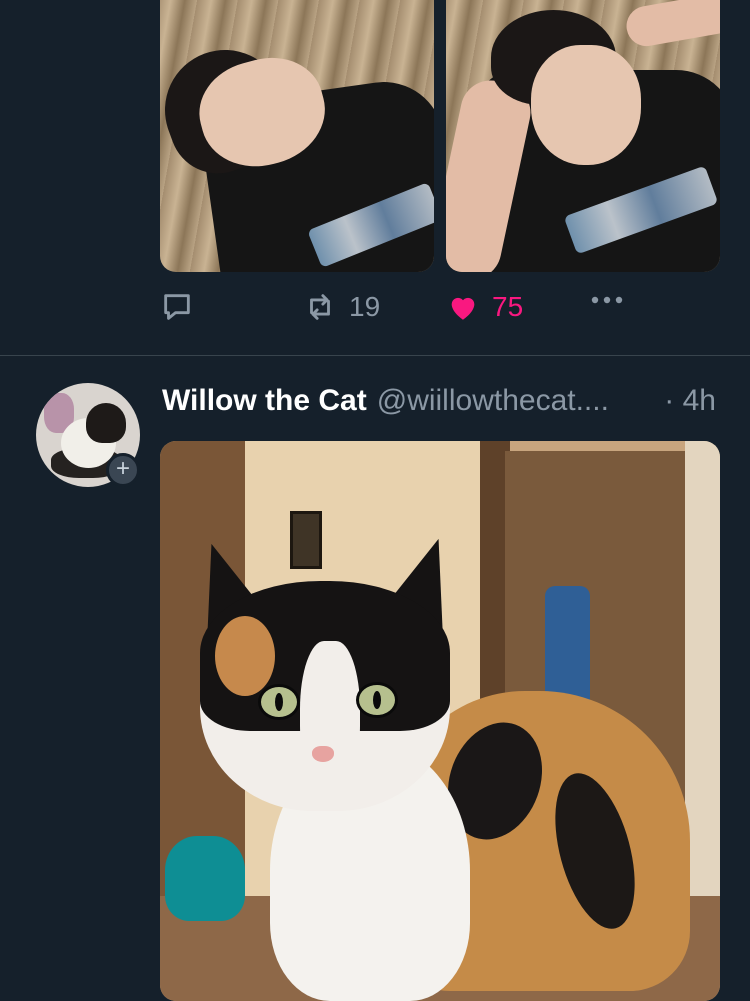 The height and width of the screenshot is (1001, 750). Describe the element at coordinates (264, 401) in the screenshot. I see `author-name: Willow the Cat` at that location.